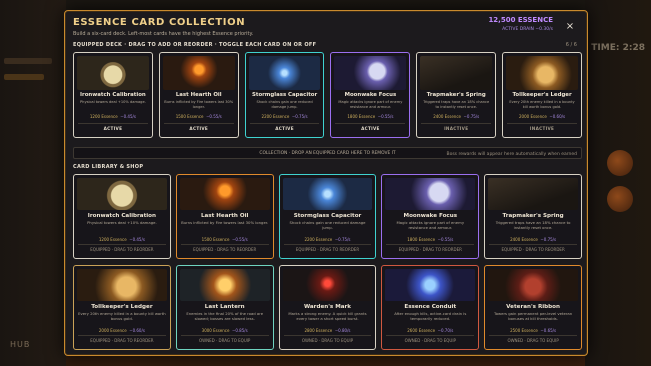 Image resolution: width=651 pixels, height=366 pixels. I want to click on card-name: Trapmaker's Spring, so click(456, 95).